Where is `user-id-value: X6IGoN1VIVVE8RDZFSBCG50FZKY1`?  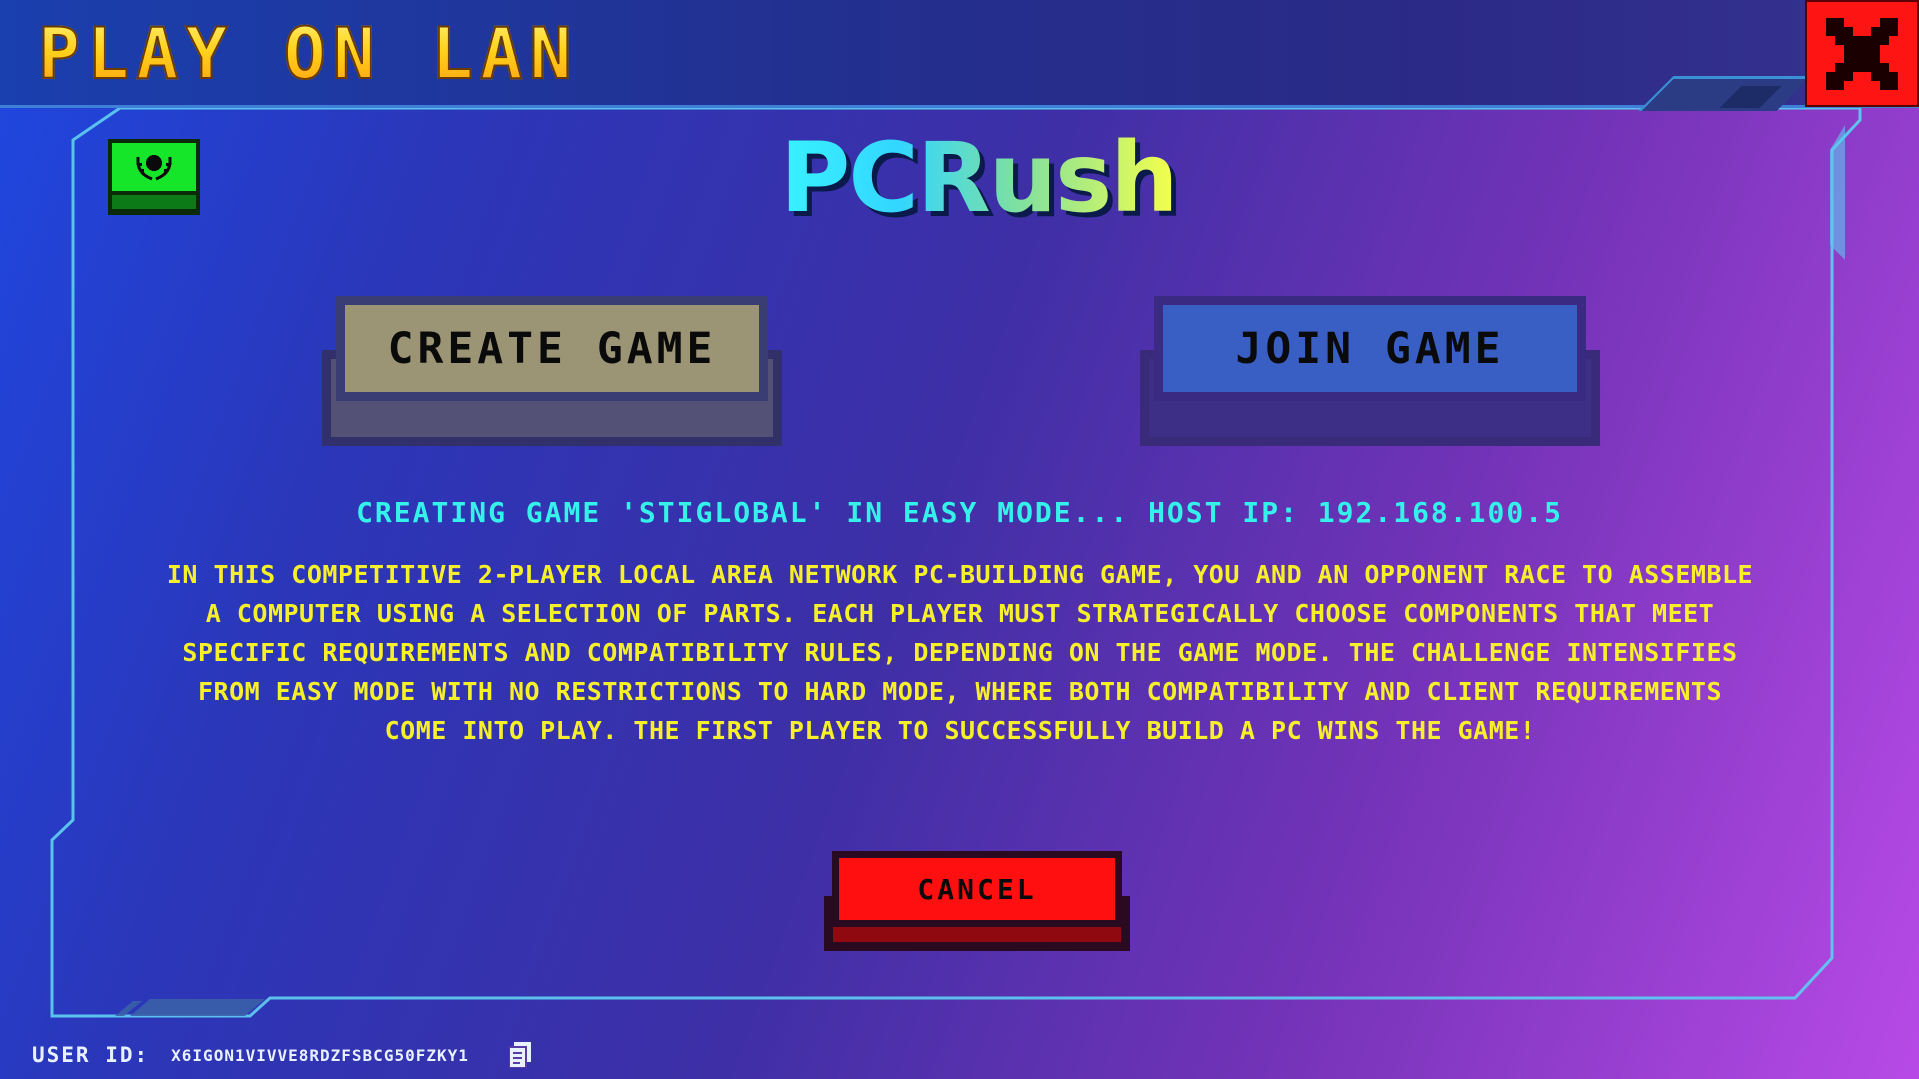 user-id-value: X6IGoN1VIVVE8RDZFSBCG50FZKY1 is located at coordinates (320, 1055).